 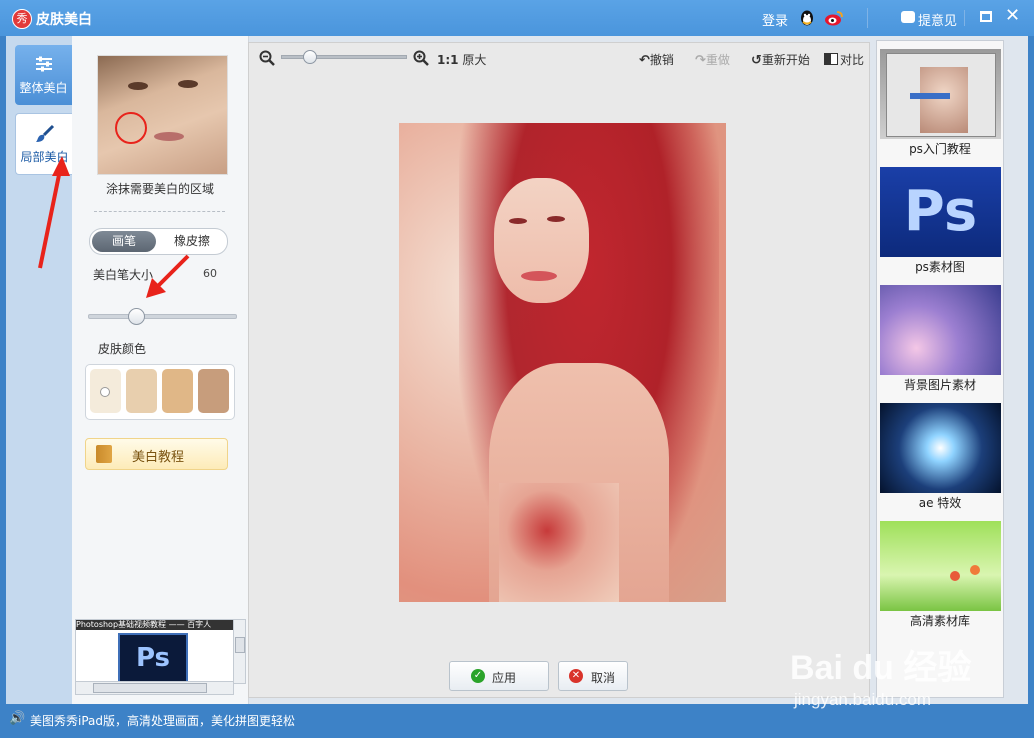 I want to click on undo-label: 撤销, so click(x=661, y=60).